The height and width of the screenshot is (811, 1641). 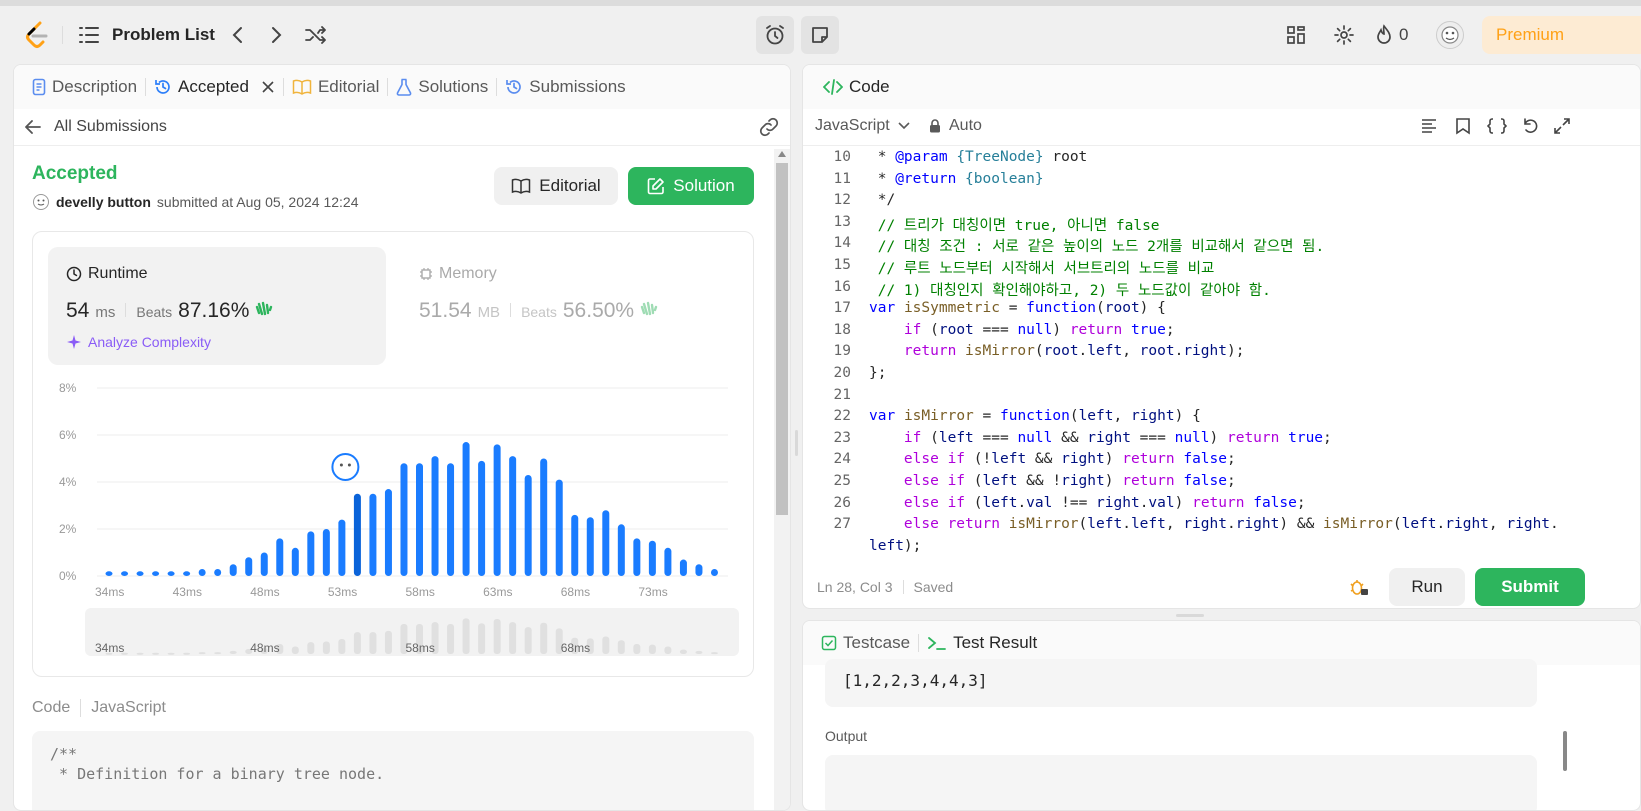 What do you see at coordinates (1562, 128) in the screenshot?
I see `fullscreen-button` at bounding box center [1562, 128].